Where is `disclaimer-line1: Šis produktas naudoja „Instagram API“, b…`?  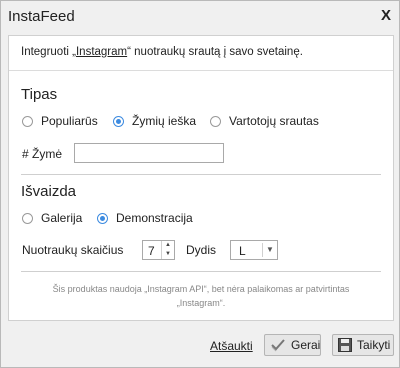
disclaimer-line1: Šis produktas naudoja „Instagram API“, b… is located at coordinates (201, 289).